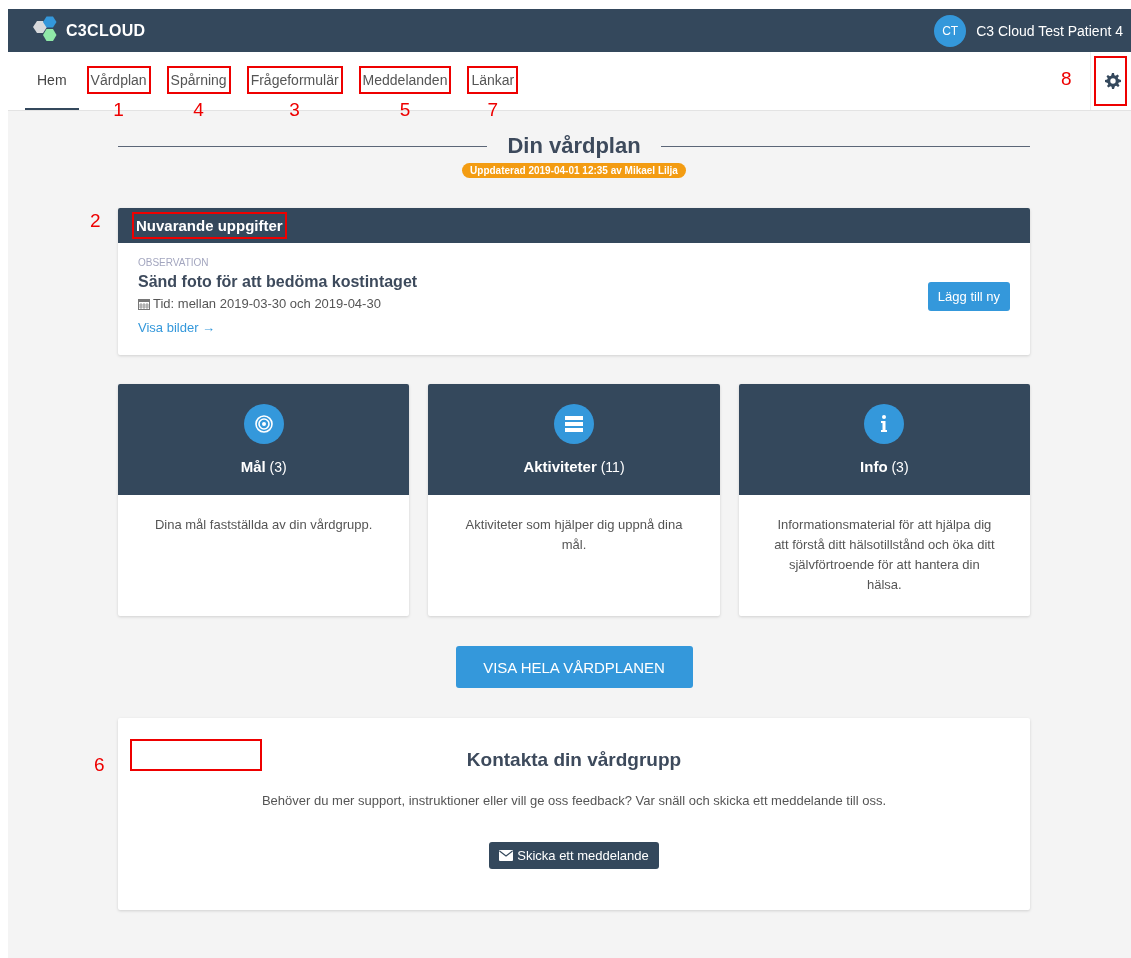 The width and height of the screenshot is (1131, 958). Describe the element at coordinates (1049, 30) in the screenshot. I see `user-name: C3 Cloud Test Patient 4` at that location.